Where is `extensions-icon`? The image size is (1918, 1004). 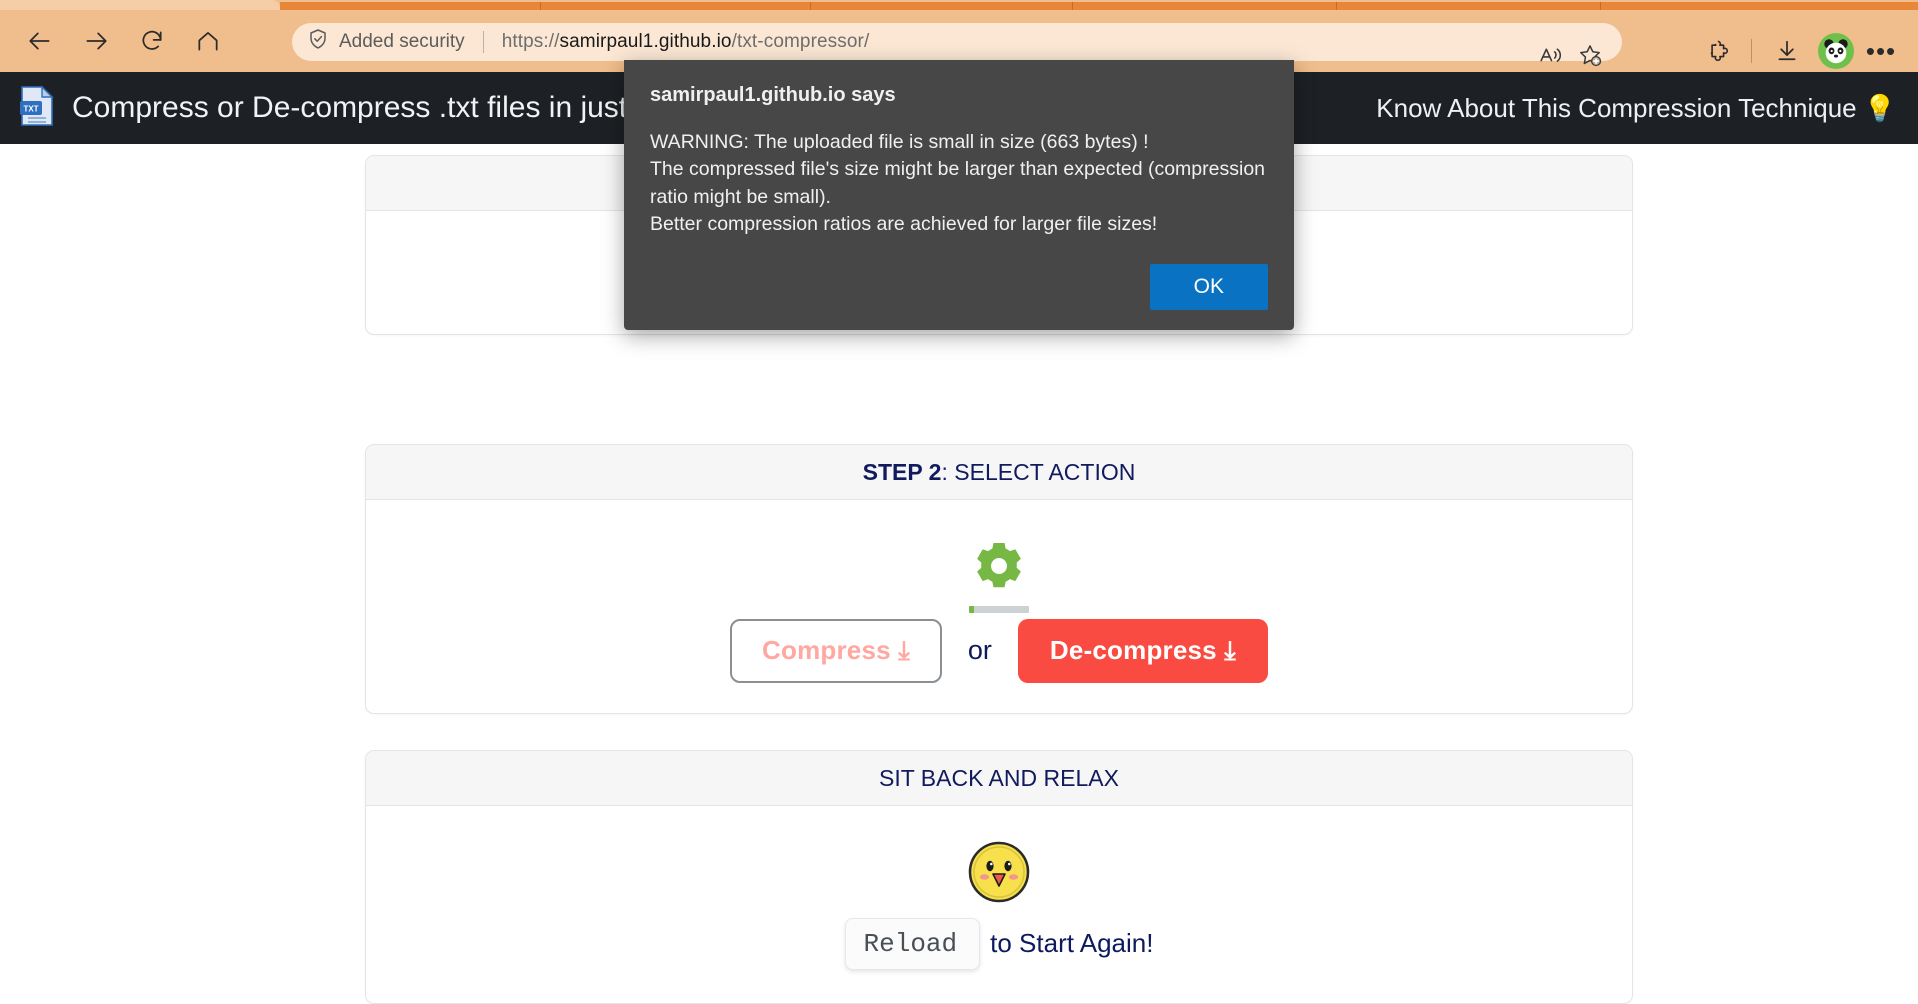
extensions-icon is located at coordinates (1720, 51).